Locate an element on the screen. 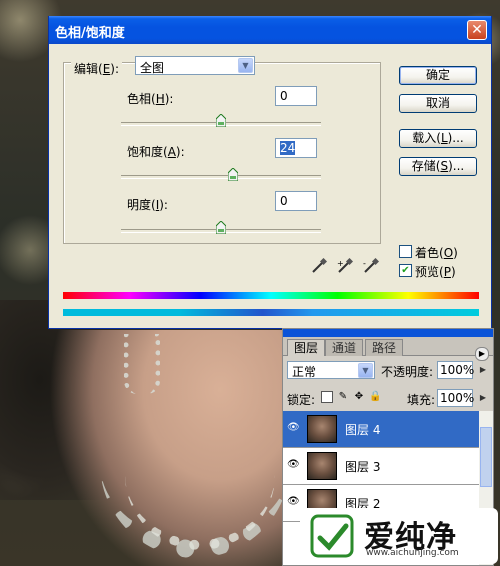  preview-label: 预览(P) is located at coordinates (435, 272).